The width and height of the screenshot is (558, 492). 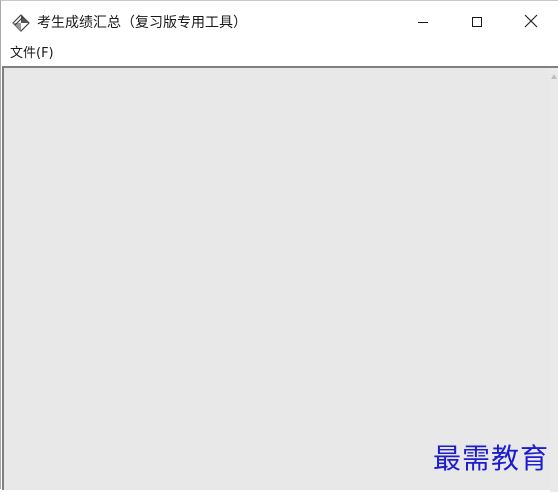 I want to click on minimize-button, so click(x=423, y=22).